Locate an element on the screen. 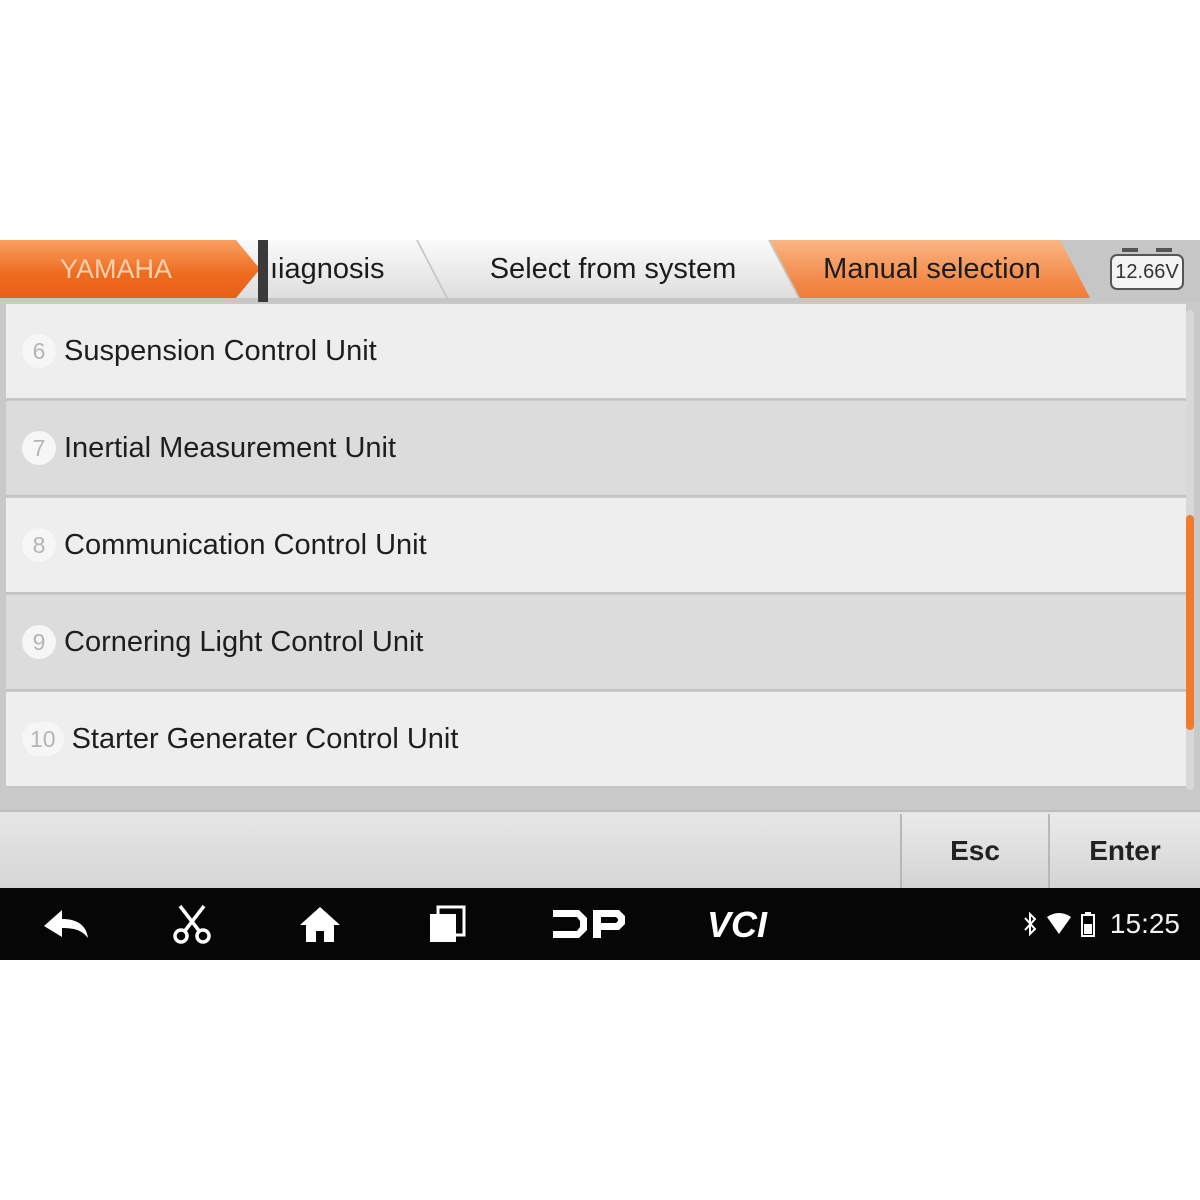  item-number: 7 is located at coordinates (39, 448).